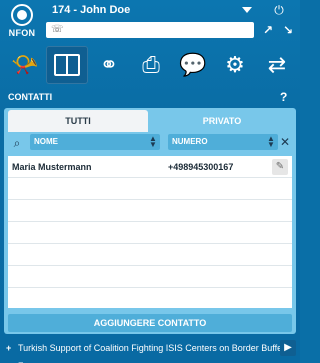 The width and height of the screenshot is (320, 363). What do you see at coordinates (283, 97) in the screenshot?
I see `help-icon: ?` at bounding box center [283, 97].